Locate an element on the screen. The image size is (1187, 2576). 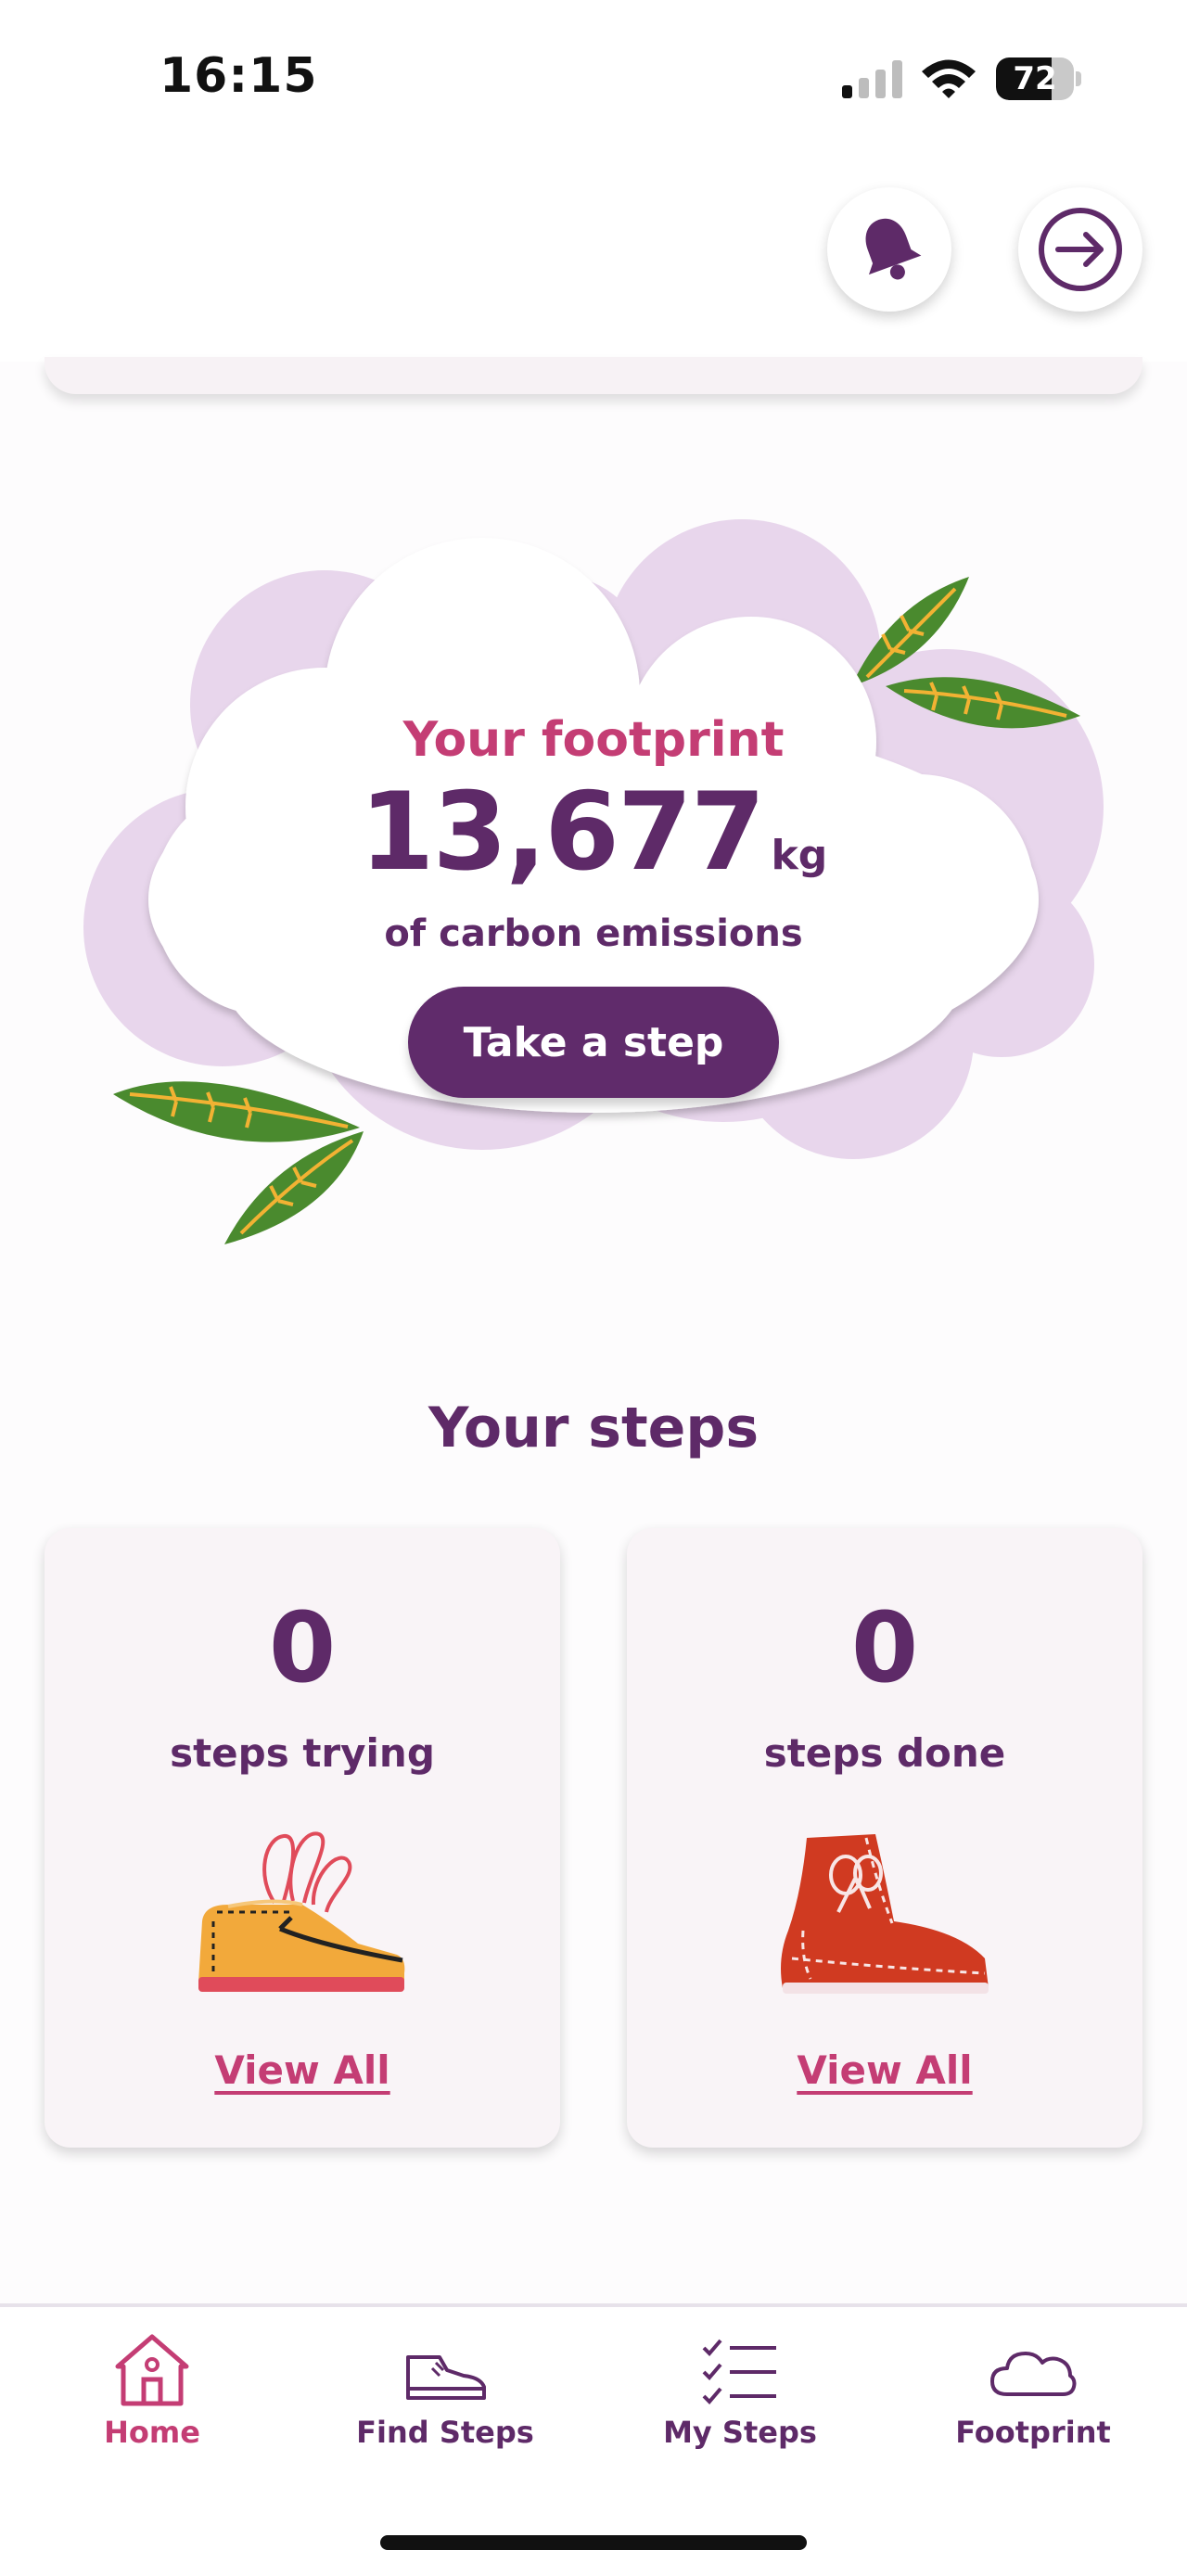
logout-button is located at coordinates (1080, 249).